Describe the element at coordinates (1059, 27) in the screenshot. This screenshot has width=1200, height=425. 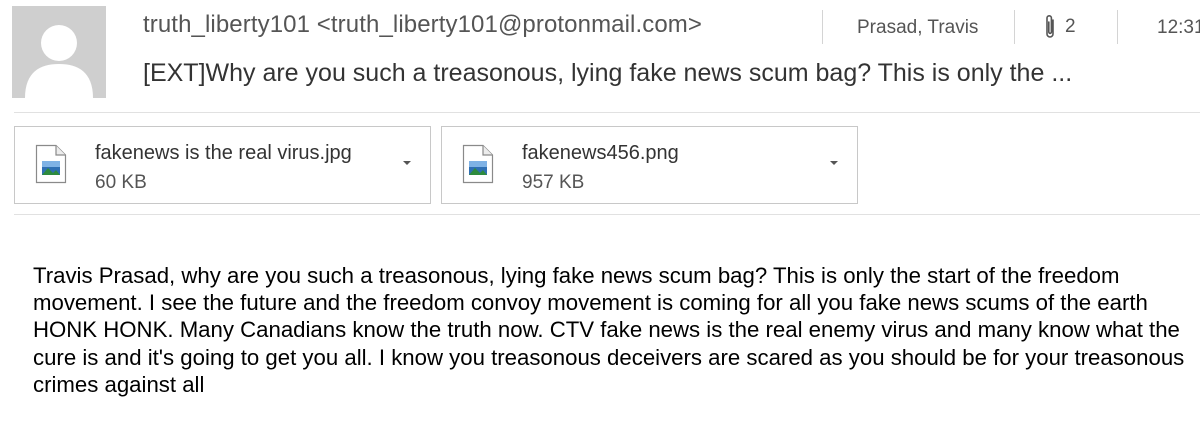
I see `attachment-count: 2` at that location.